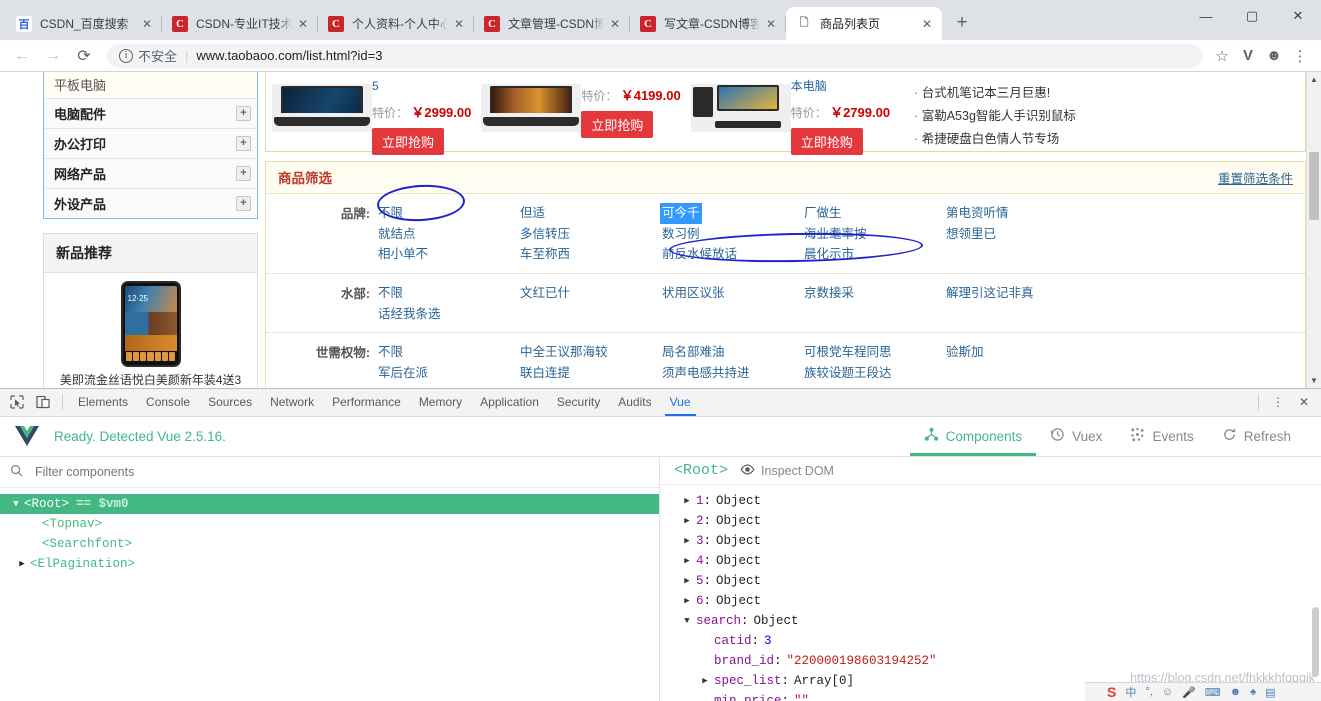 The image size is (1321, 701). What do you see at coordinates (545, 373) in the screenshot?
I see `filter-option: 联白连提` at bounding box center [545, 373].